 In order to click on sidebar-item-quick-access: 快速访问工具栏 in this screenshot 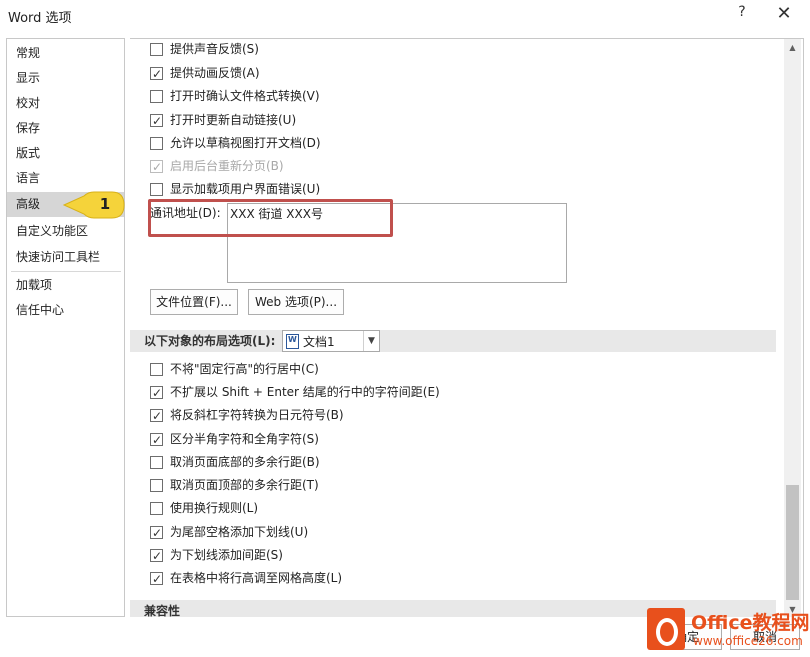, I will do `click(65, 257)`.